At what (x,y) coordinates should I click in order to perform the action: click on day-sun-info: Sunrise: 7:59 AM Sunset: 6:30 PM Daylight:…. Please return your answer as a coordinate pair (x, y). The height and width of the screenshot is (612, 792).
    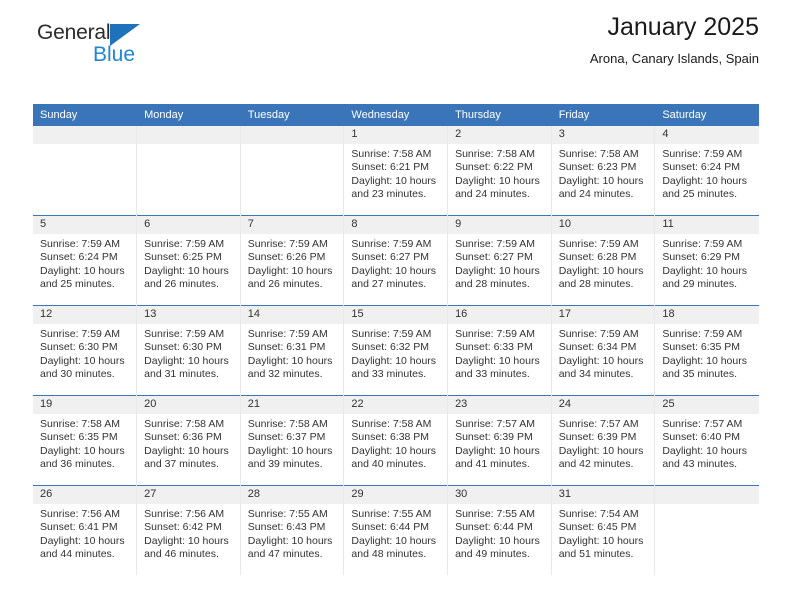
    Looking at the image, I should click on (84, 353).